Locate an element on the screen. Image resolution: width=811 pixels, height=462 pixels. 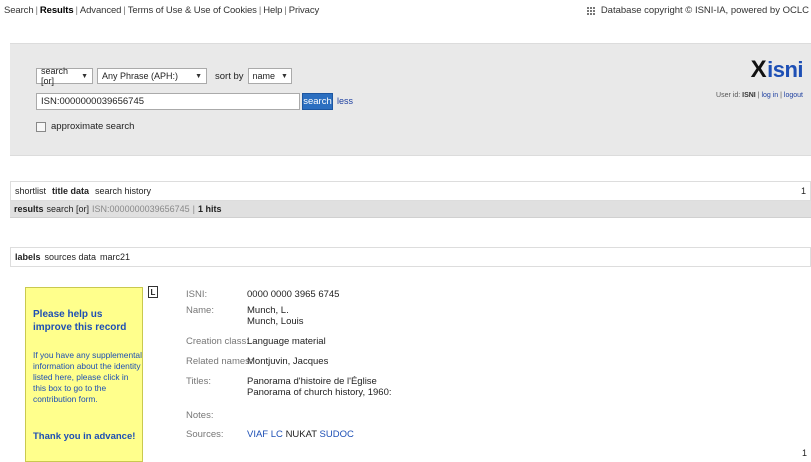
isni-logo: Xisni is located at coordinates (777, 70).